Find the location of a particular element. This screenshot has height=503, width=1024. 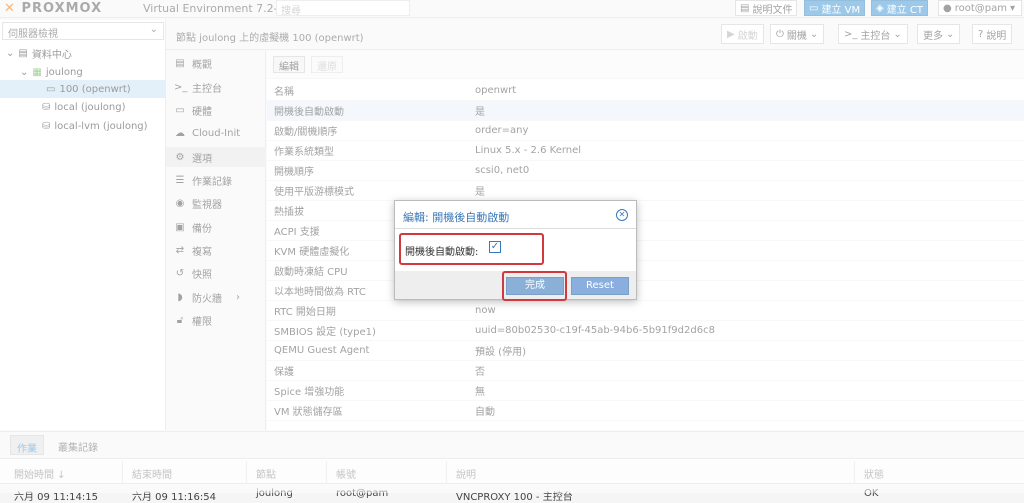

close-icon: ✕ is located at coordinates (622, 215).